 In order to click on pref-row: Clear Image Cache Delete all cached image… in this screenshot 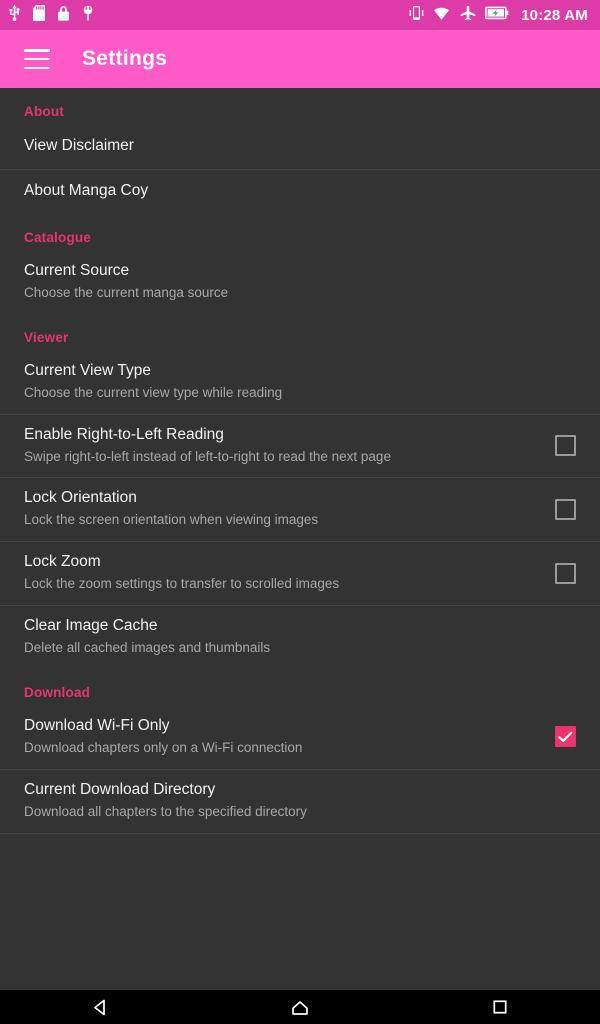, I will do `click(300, 637)`.